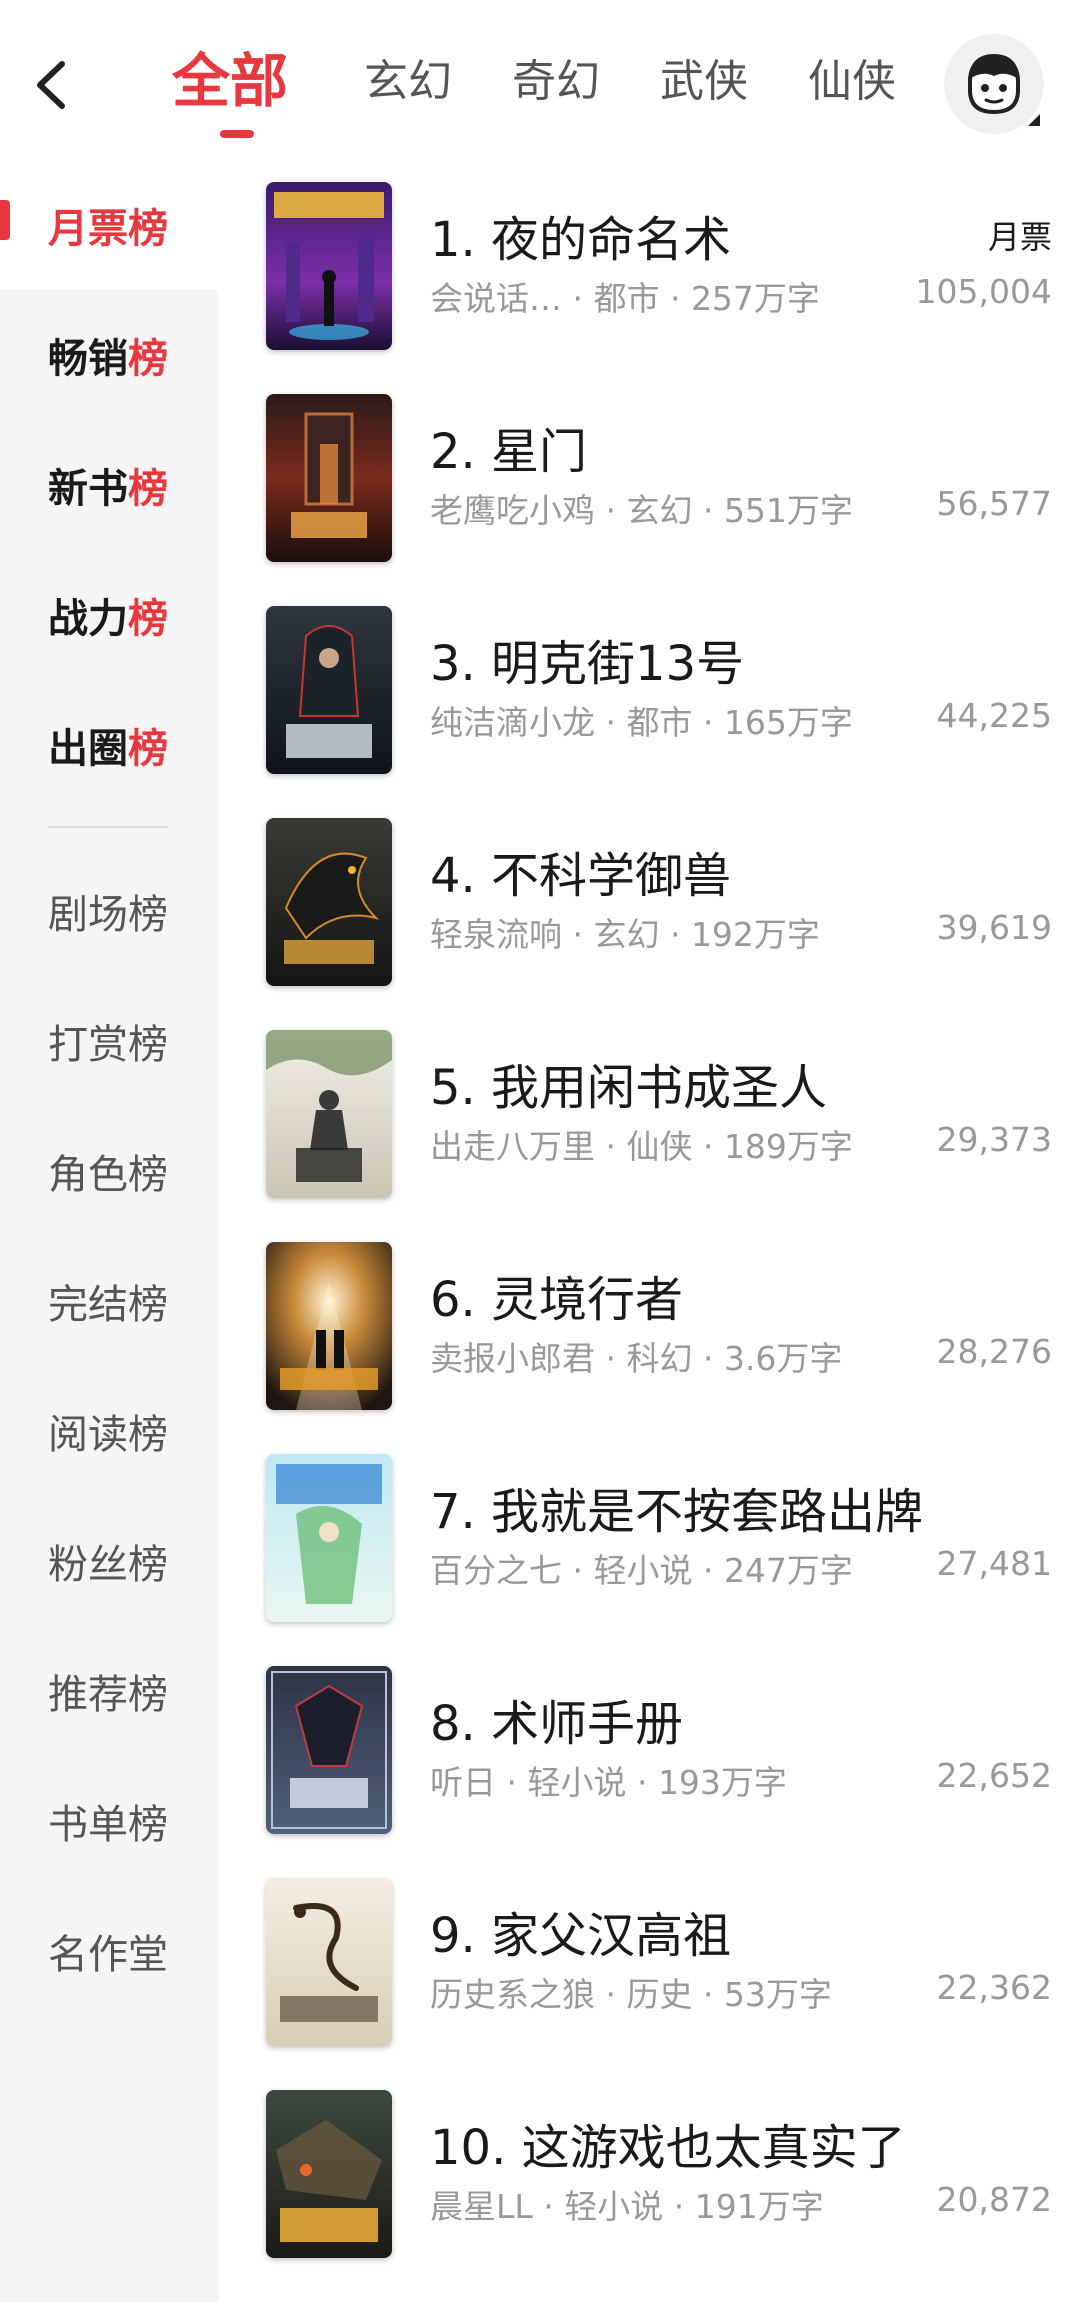 This screenshot has width=1080, height=2302. What do you see at coordinates (109, 1171) in the screenshot?
I see `sidebar-item-characters: 角色榜` at bounding box center [109, 1171].